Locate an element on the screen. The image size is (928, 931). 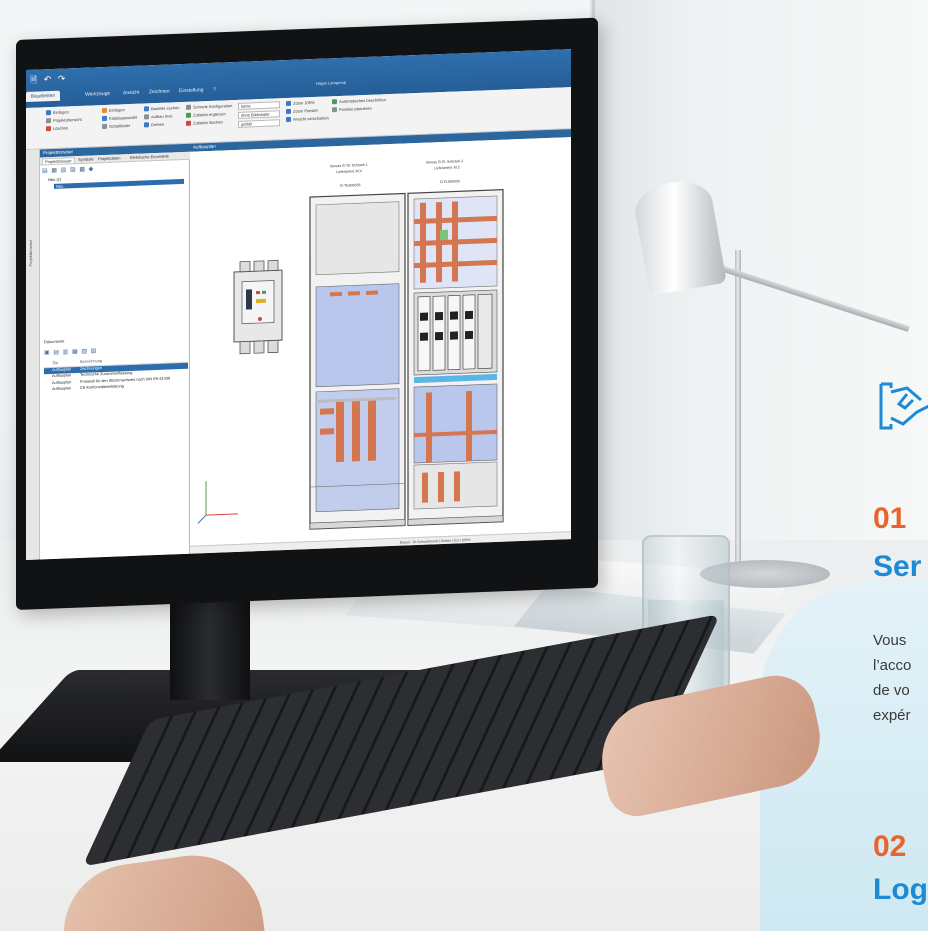
add-accessory-icon is located at coordinates (188, 116).